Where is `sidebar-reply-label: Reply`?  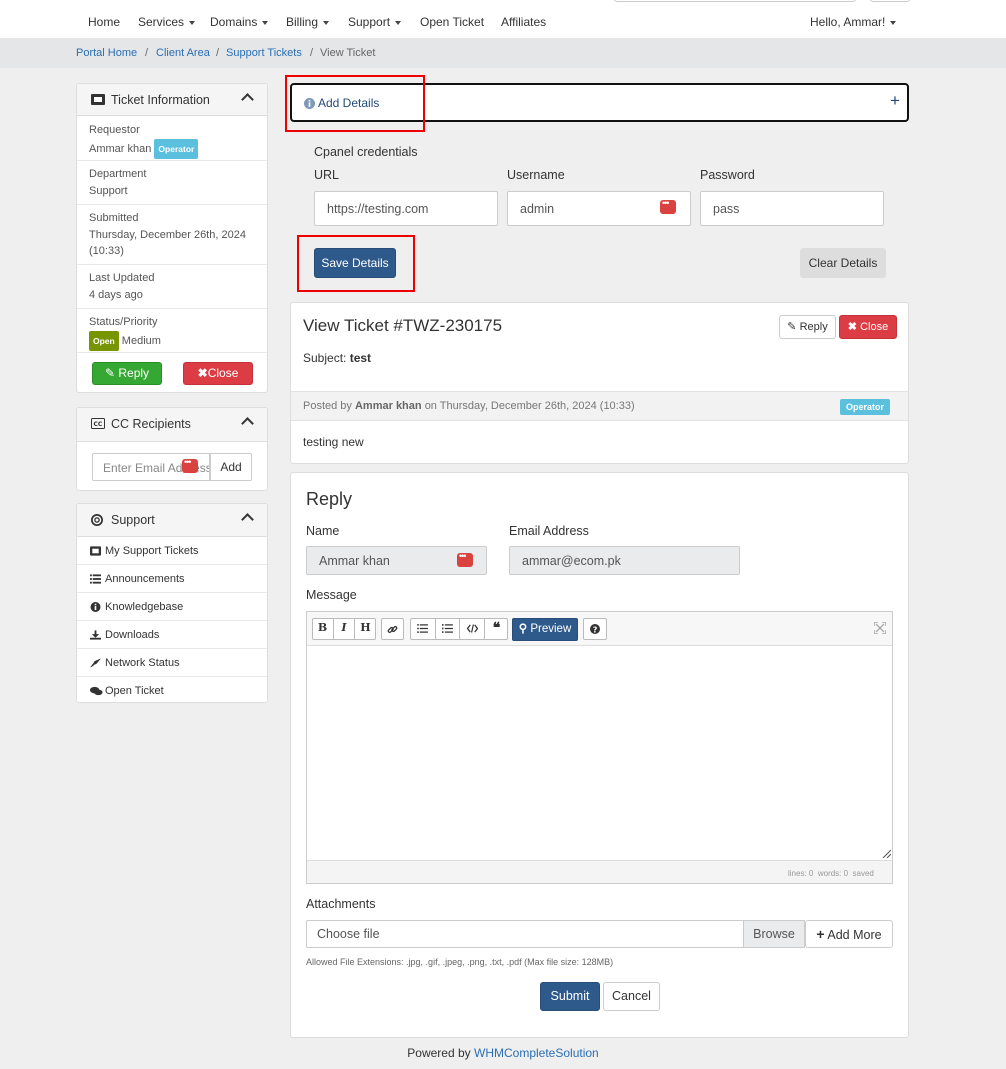
sidebar-reply-label: Reply is located at coordinates (134, 373).